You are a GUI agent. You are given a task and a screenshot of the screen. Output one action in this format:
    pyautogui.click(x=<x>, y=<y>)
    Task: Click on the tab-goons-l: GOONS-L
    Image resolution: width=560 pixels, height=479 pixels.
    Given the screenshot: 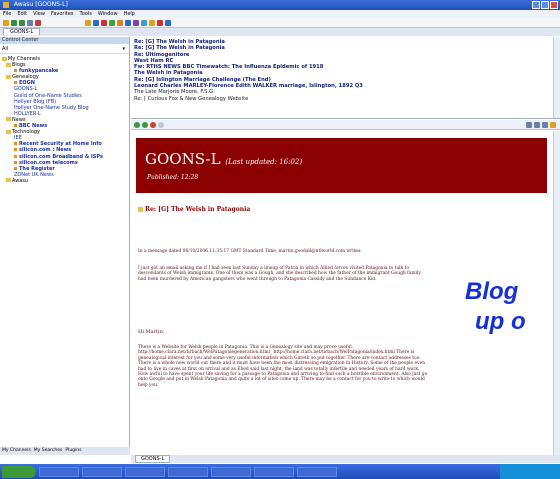 What is the action you would take?
    pyautogui.click(x=22, y=31)
    